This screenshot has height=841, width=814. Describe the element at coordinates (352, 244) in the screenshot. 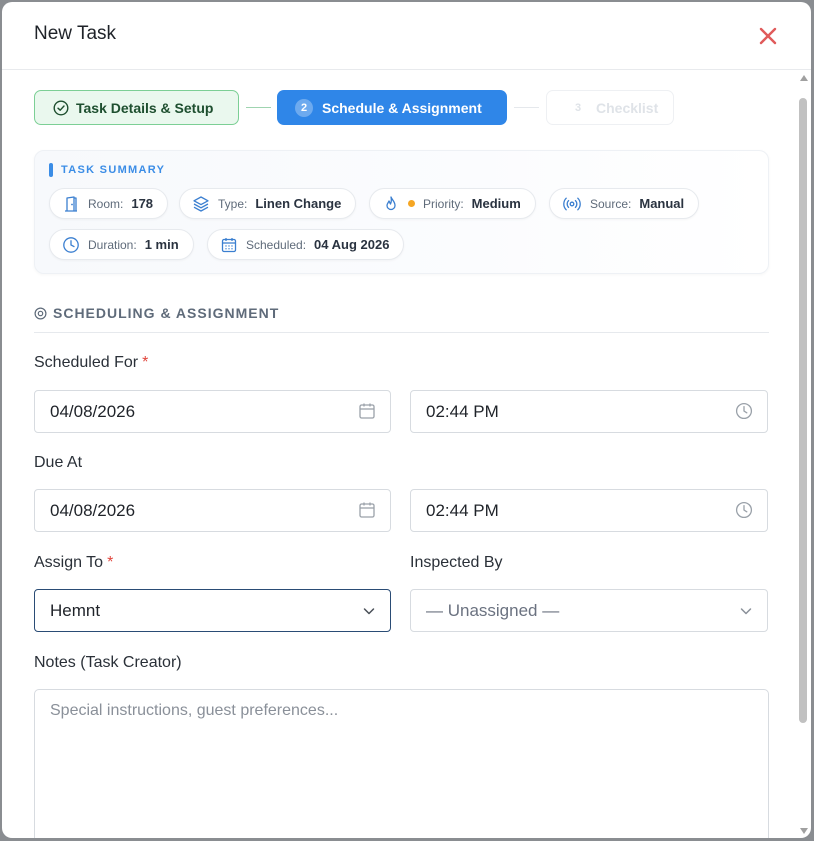

I see `chip-value: 04 Aug 2026` at that location.